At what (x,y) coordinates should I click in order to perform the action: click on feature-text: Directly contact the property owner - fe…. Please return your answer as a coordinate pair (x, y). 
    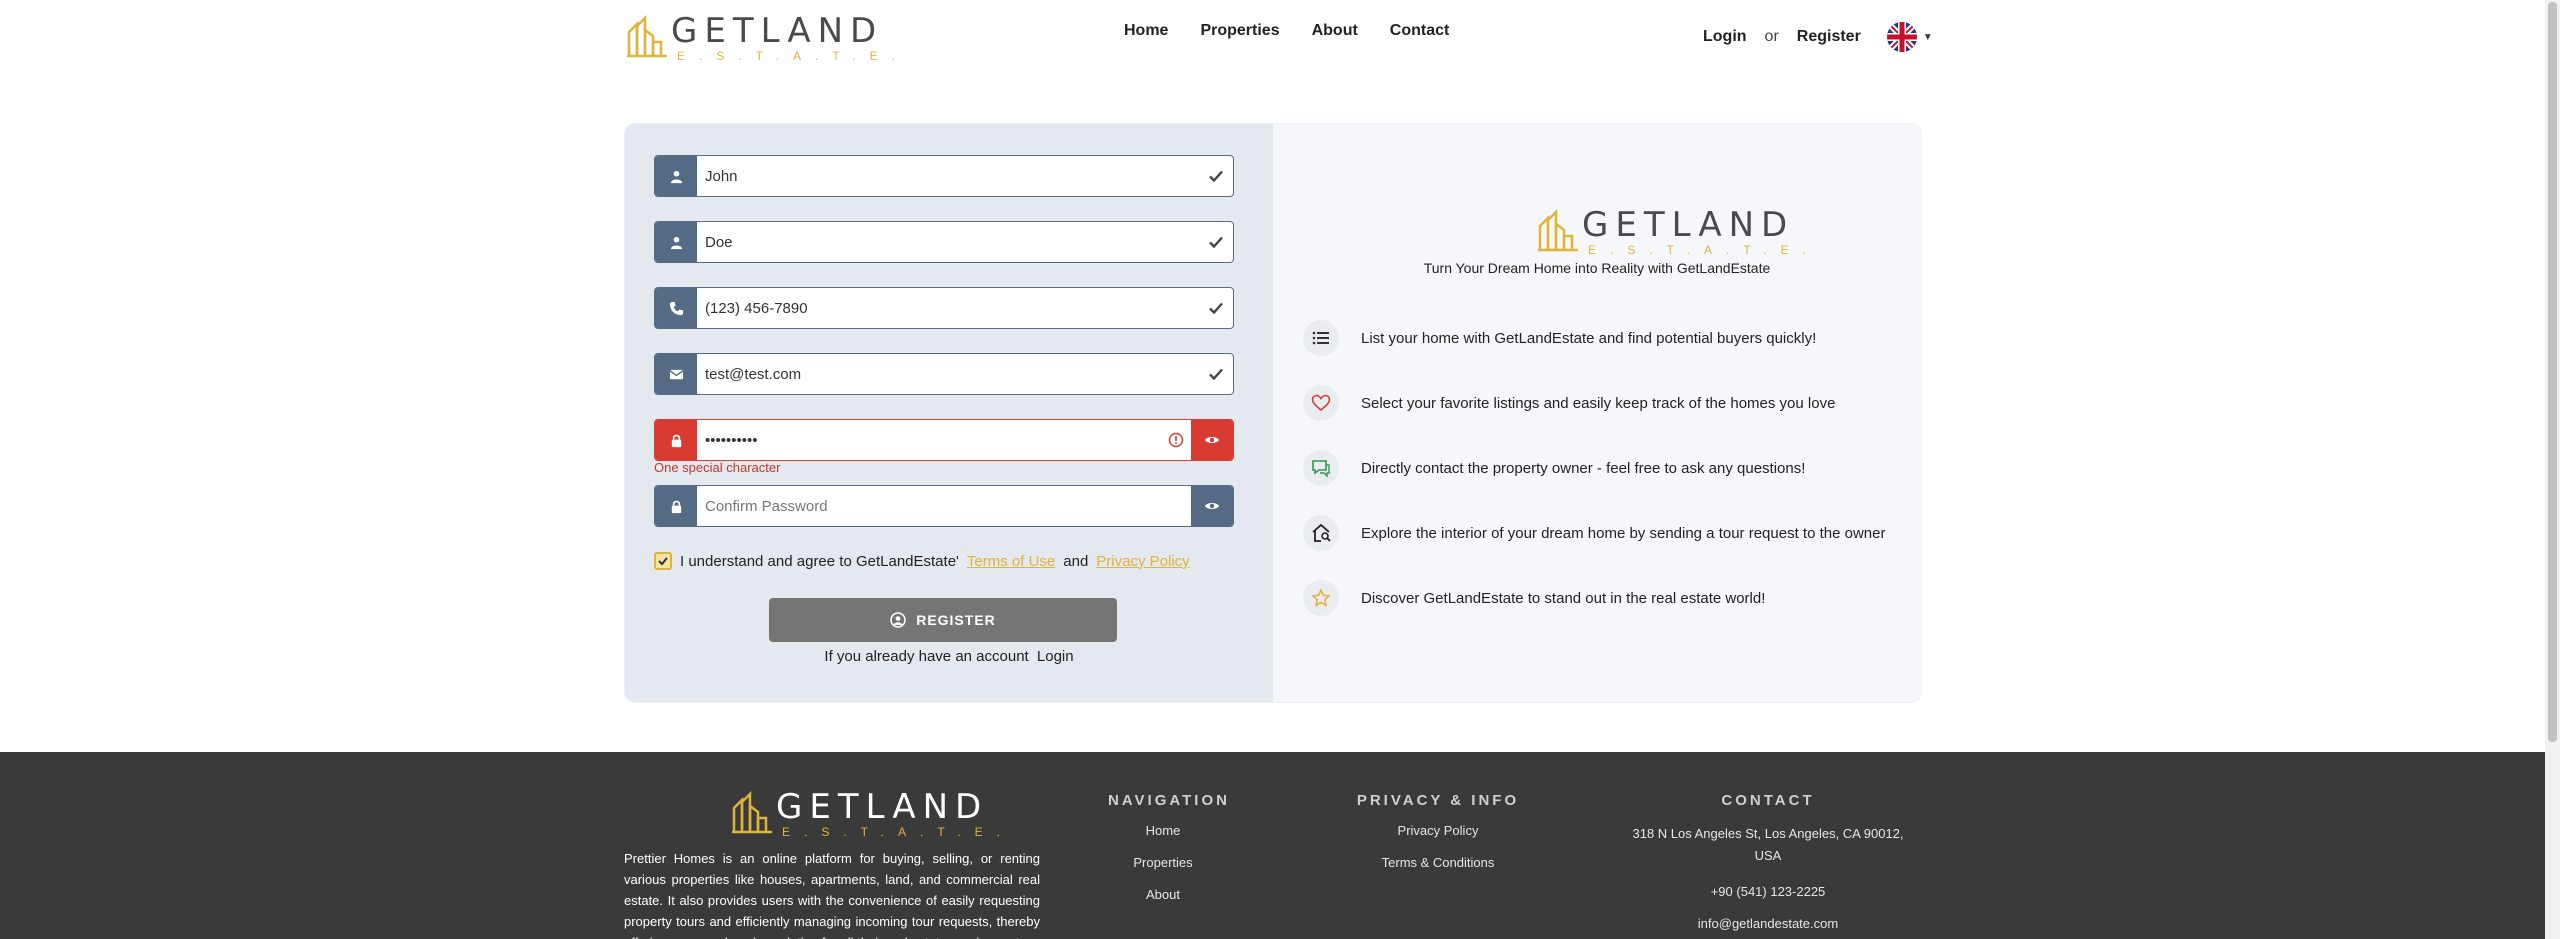
    Looking at the image, I should click on (1583, 468).